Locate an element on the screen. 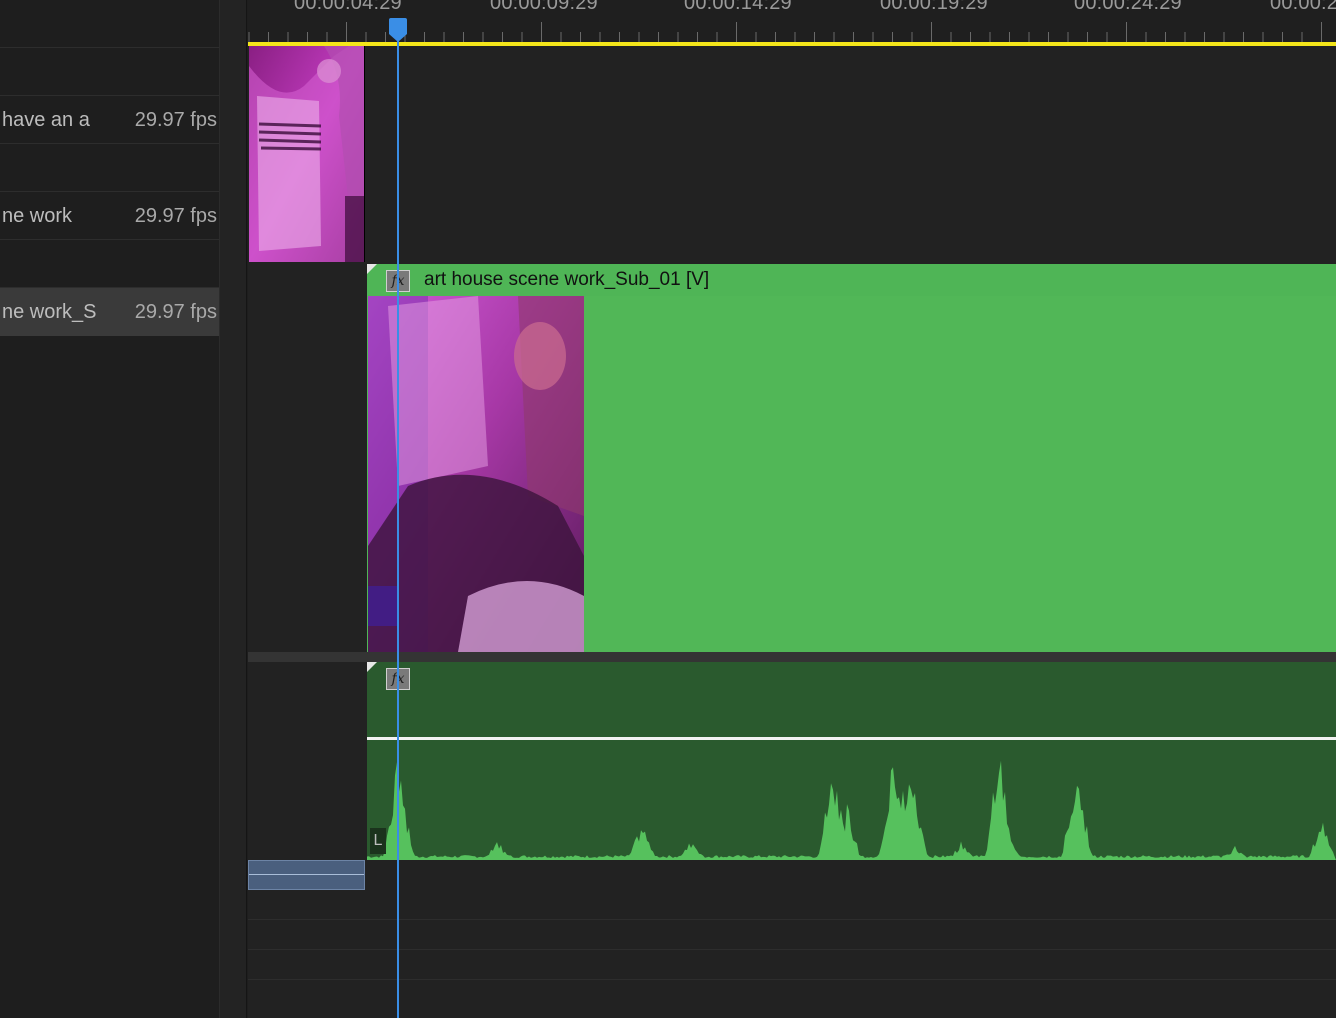 The width and height of the screenshot is (1336, 1018). project-item-row: have an a 29.97 fps is located at coordinates (109, 120).